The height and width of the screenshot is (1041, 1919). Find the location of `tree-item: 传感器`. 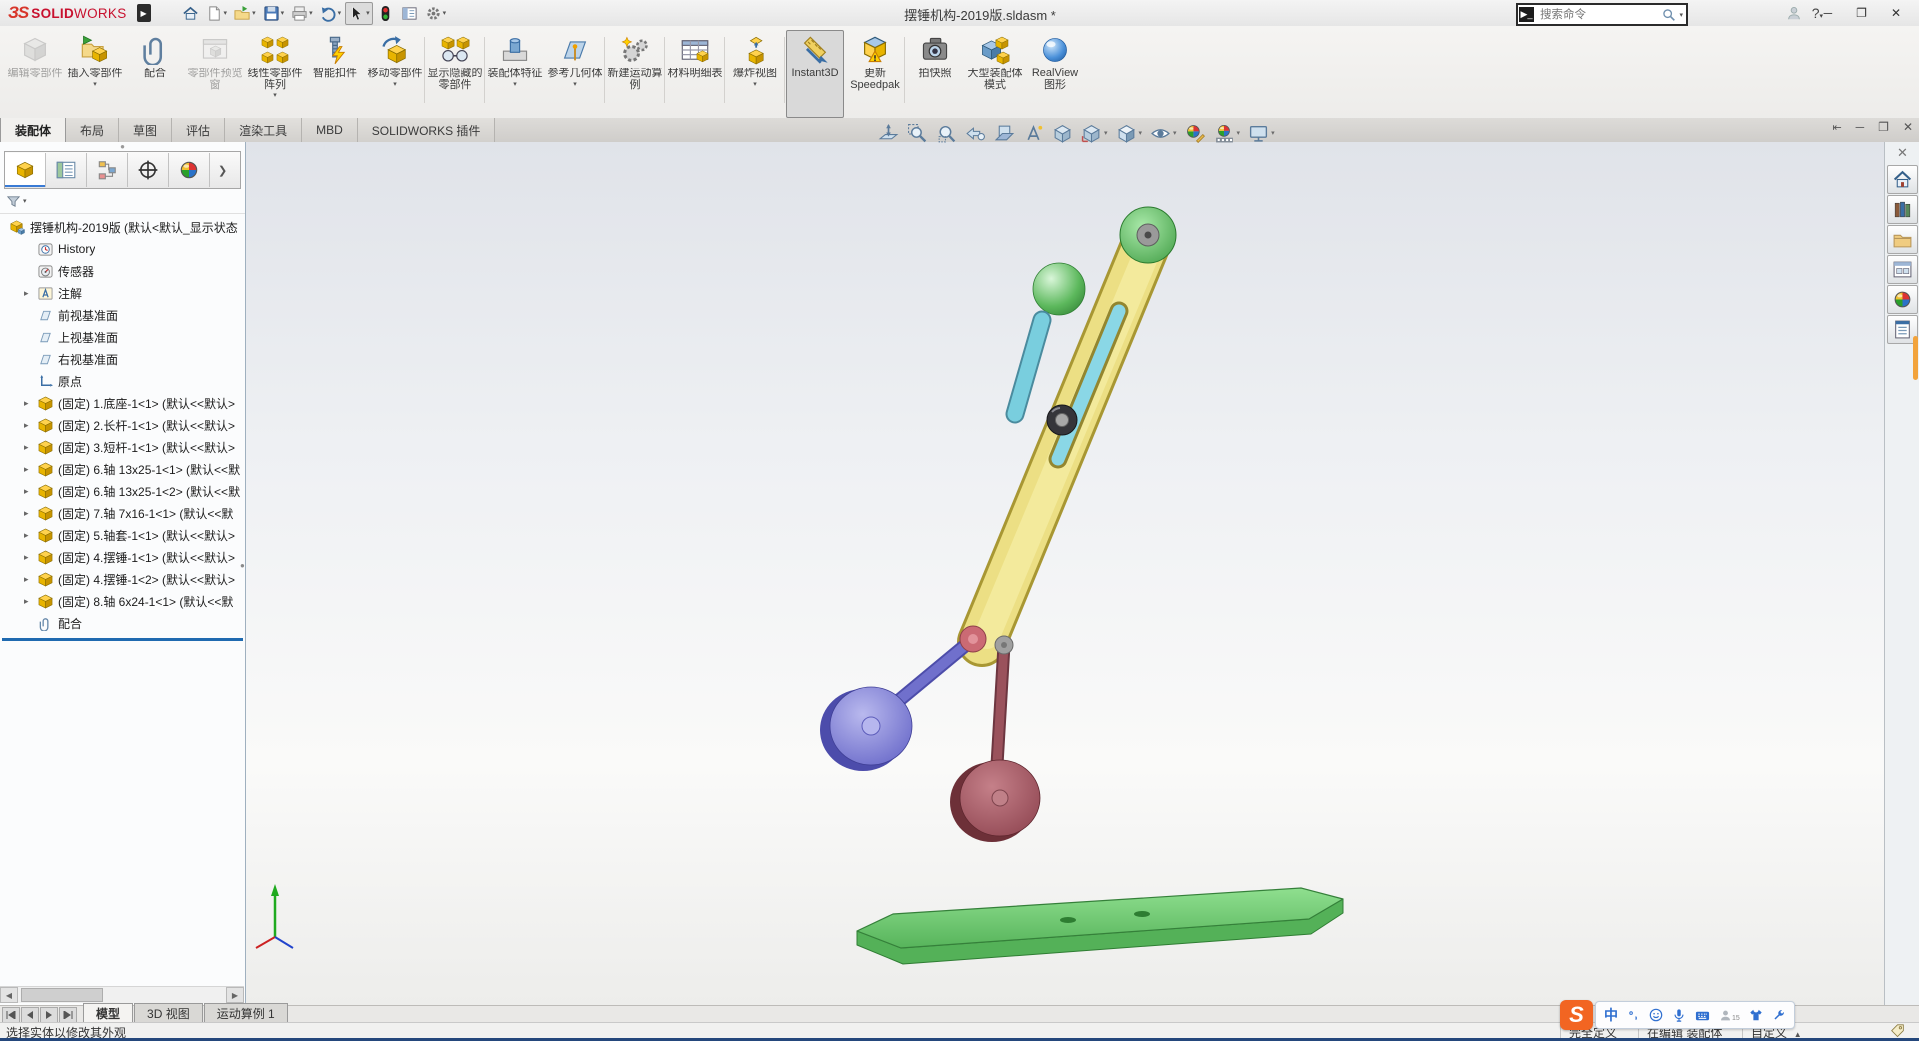

tree-item: 传感器 is located at coordinates (122, 271).